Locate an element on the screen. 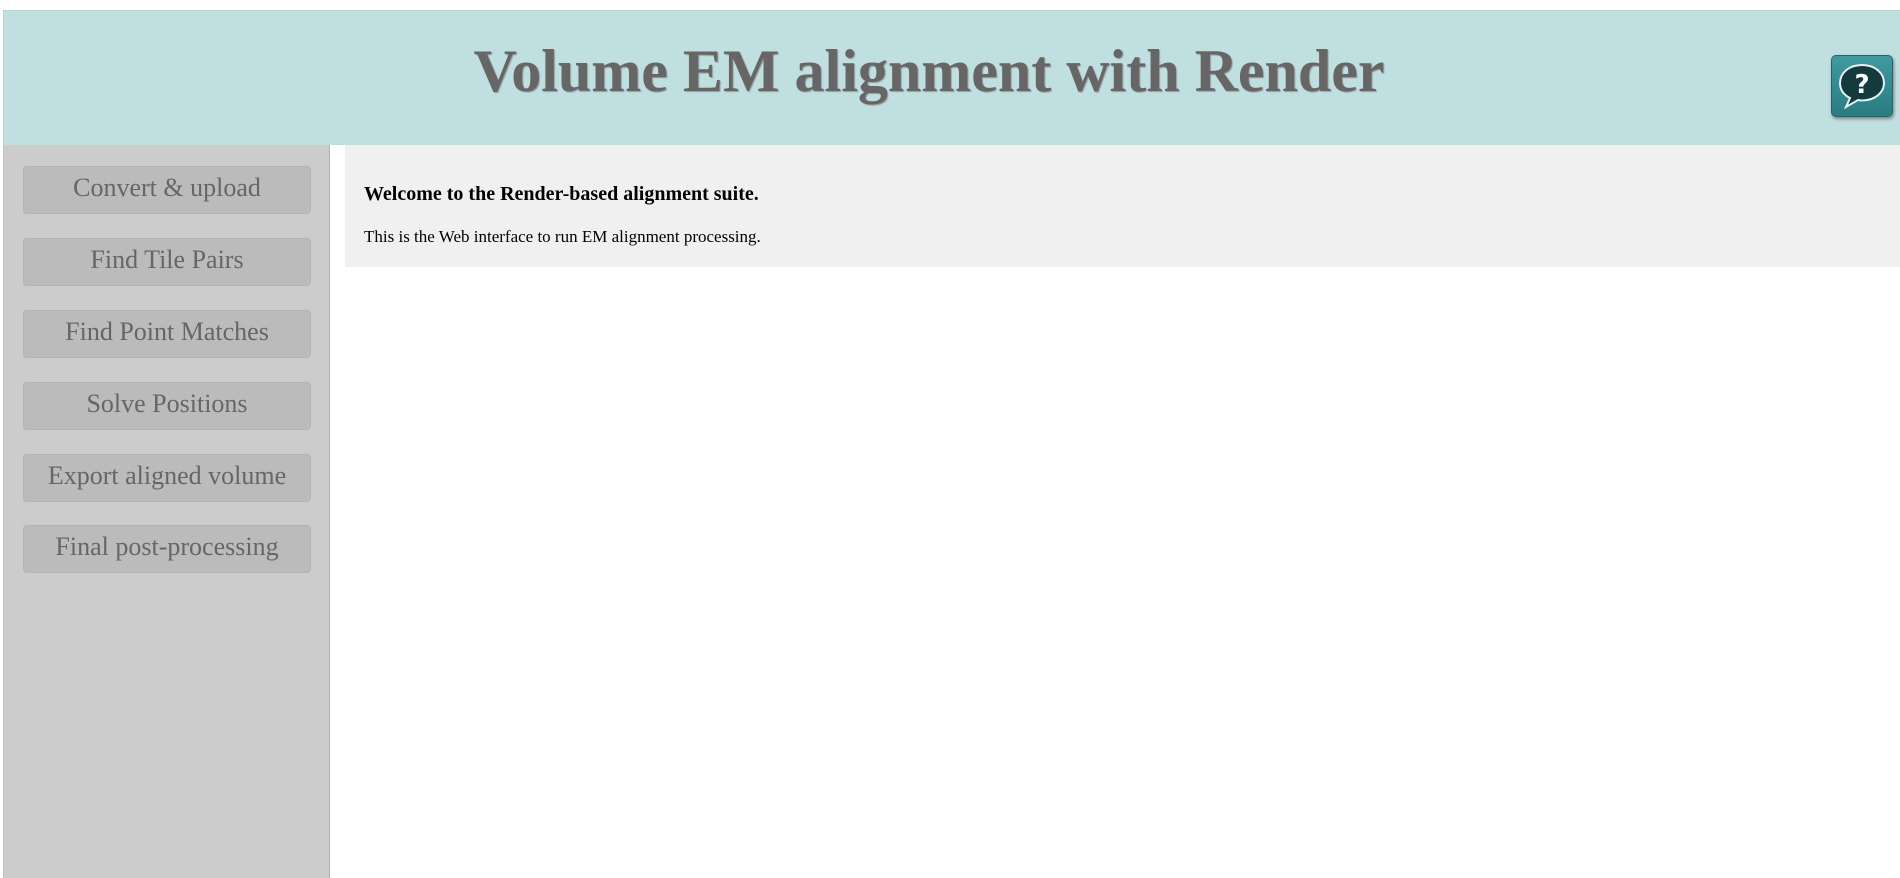 This screenshot has height=878, width=1900. nav-convert-upload-button: Convert & upload is located at coordinates (167, 190).